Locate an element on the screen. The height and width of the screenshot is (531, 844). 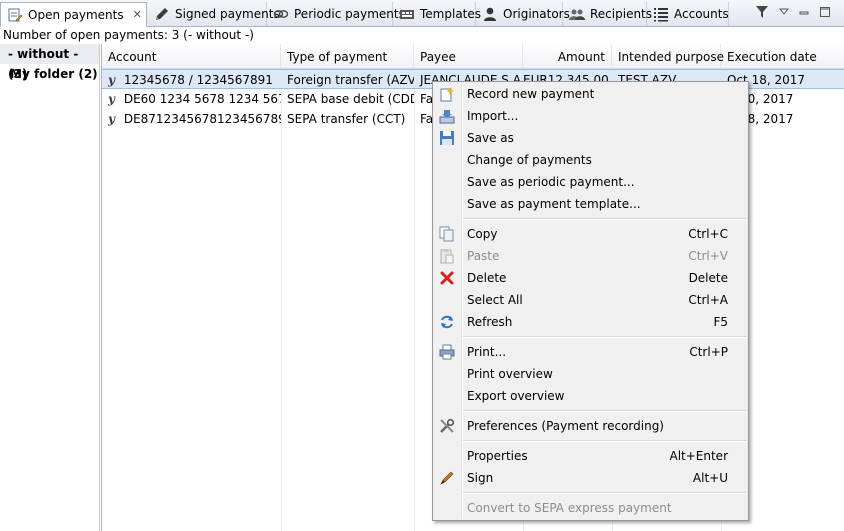
maximize-icon is located at coordinates (825, 12).